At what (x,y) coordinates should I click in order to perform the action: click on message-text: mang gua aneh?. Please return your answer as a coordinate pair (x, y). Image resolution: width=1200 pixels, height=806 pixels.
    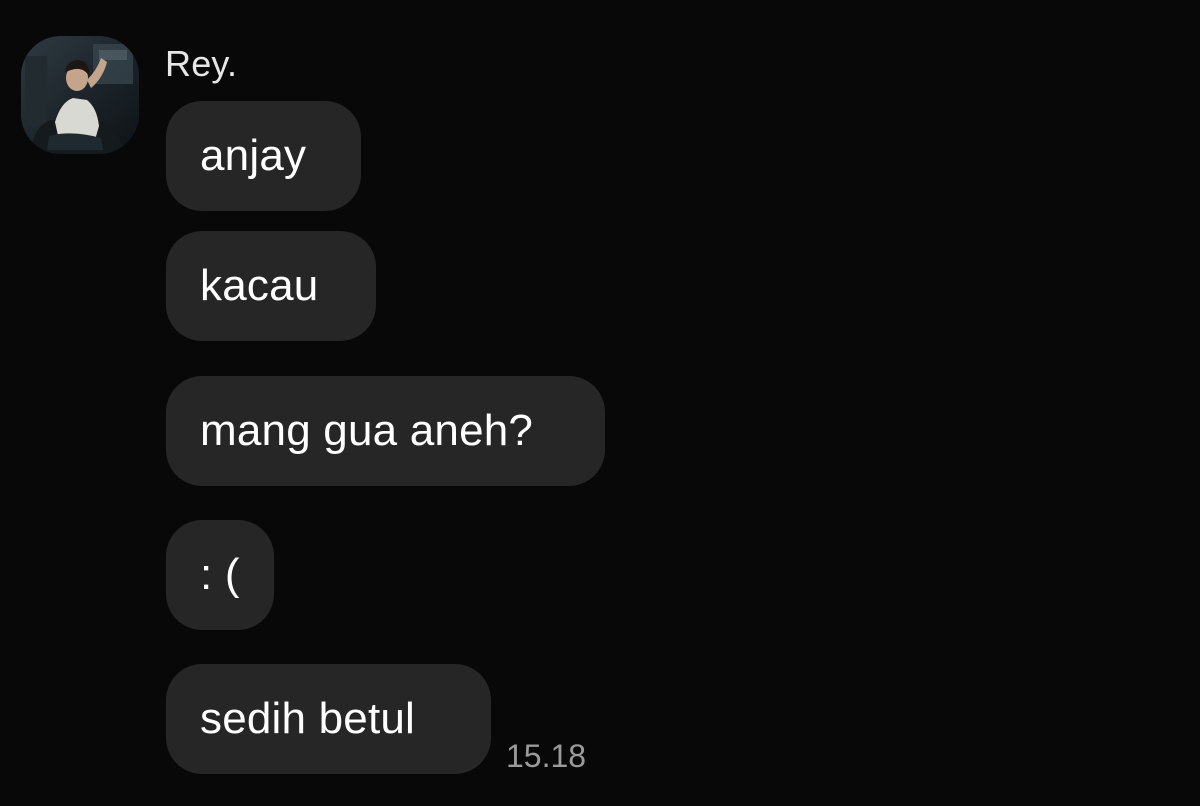
    Looking at the image, I should click on (367, 430).